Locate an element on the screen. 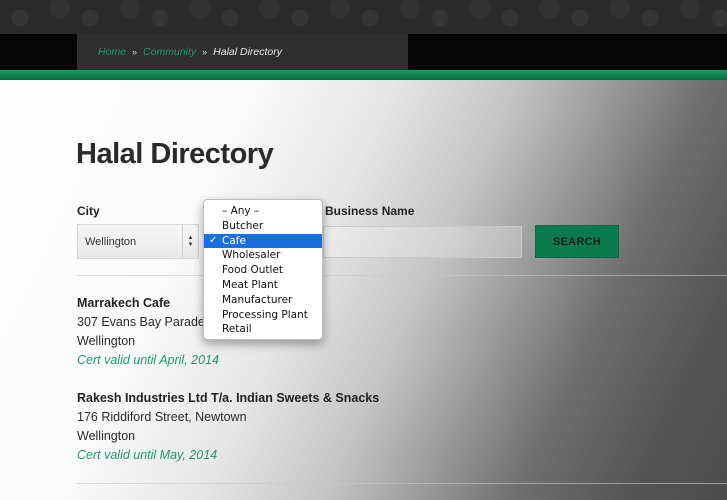  select-arrows-icon: ▲ ▼ is located at coordinates (190, 241).